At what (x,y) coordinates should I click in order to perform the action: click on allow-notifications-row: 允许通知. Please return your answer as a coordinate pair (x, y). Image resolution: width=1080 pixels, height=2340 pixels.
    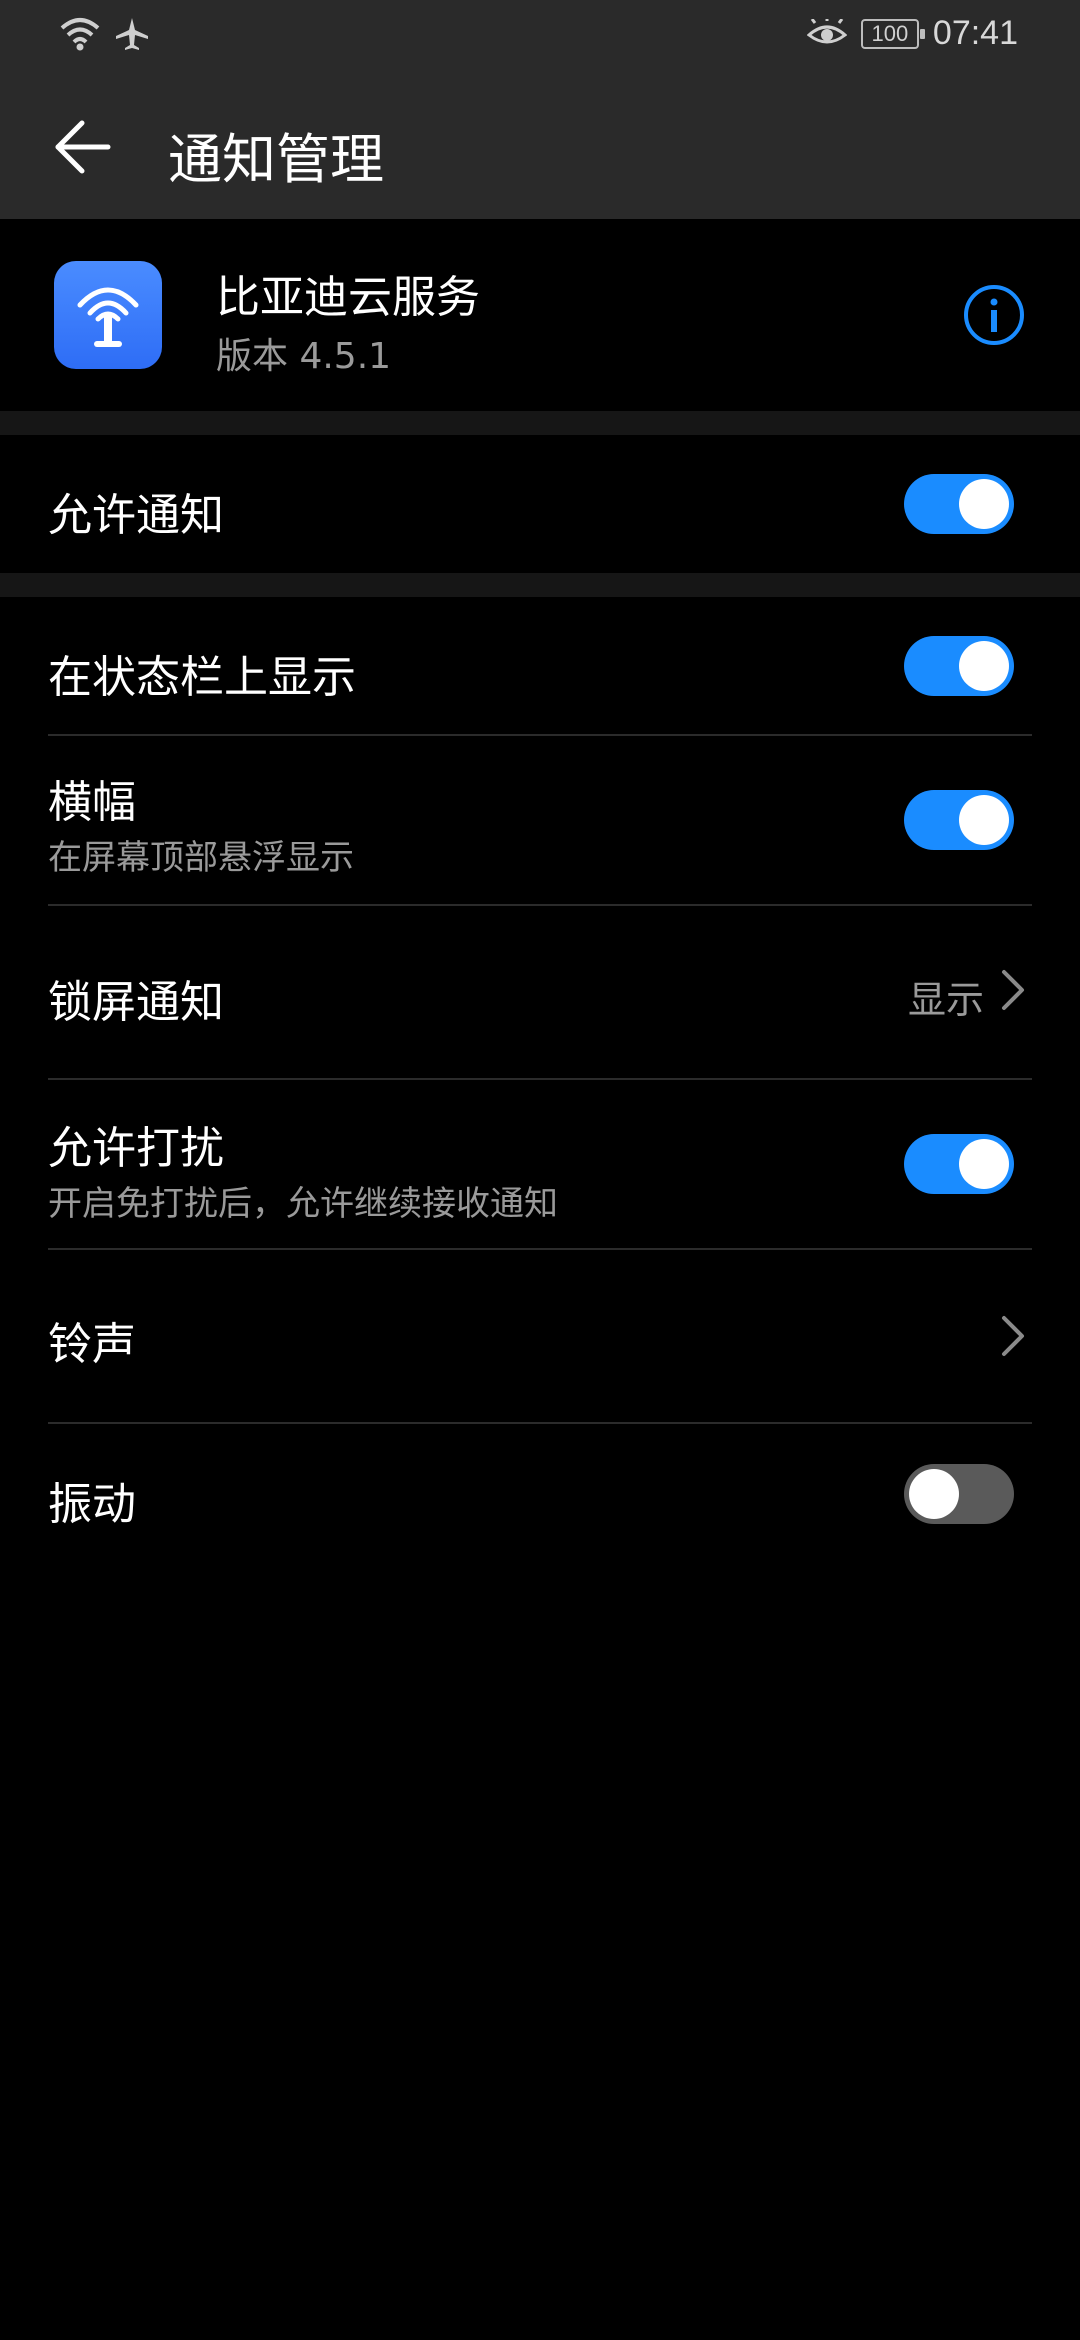
    Looking at the image, I should click on (540, 504).